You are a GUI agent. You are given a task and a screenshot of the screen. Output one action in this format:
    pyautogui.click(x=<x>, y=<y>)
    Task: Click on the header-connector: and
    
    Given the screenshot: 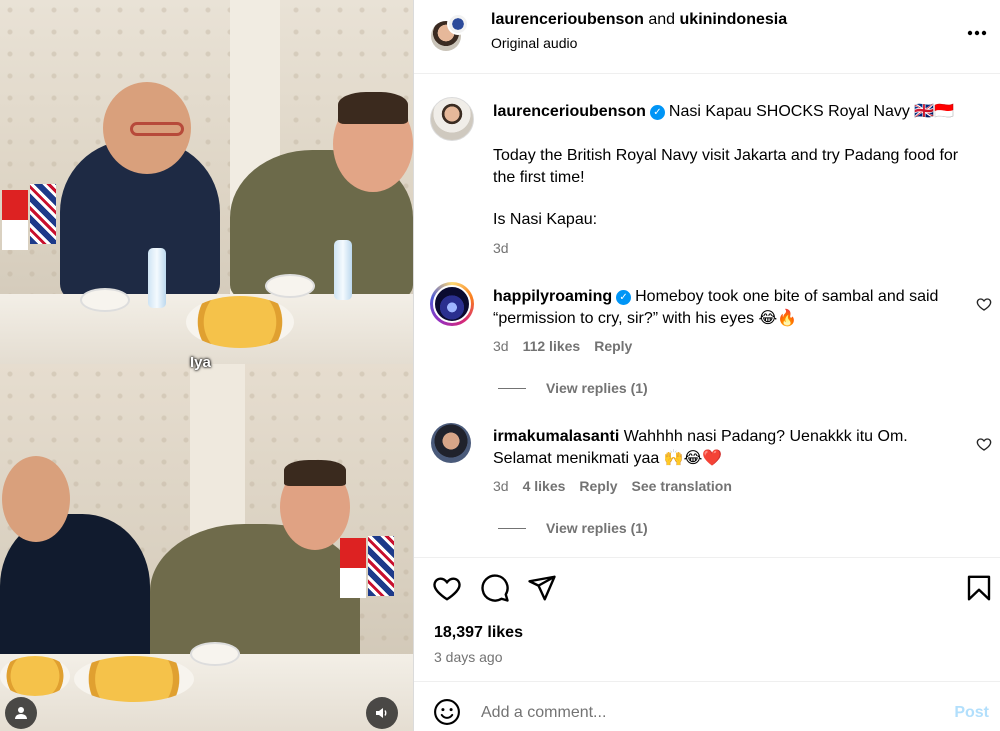 What is the action you would take?
    pyautogui.click(x=662, y=19)
    